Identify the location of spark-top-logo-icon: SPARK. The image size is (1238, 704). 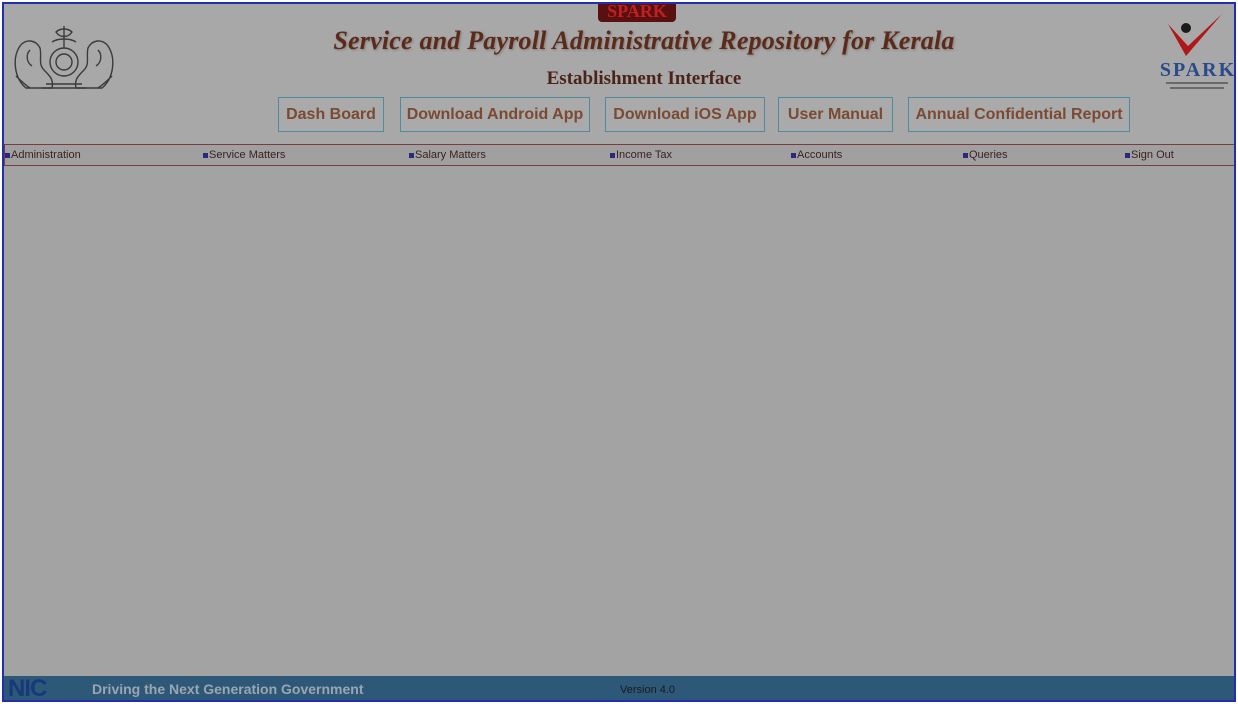
(637, 12).